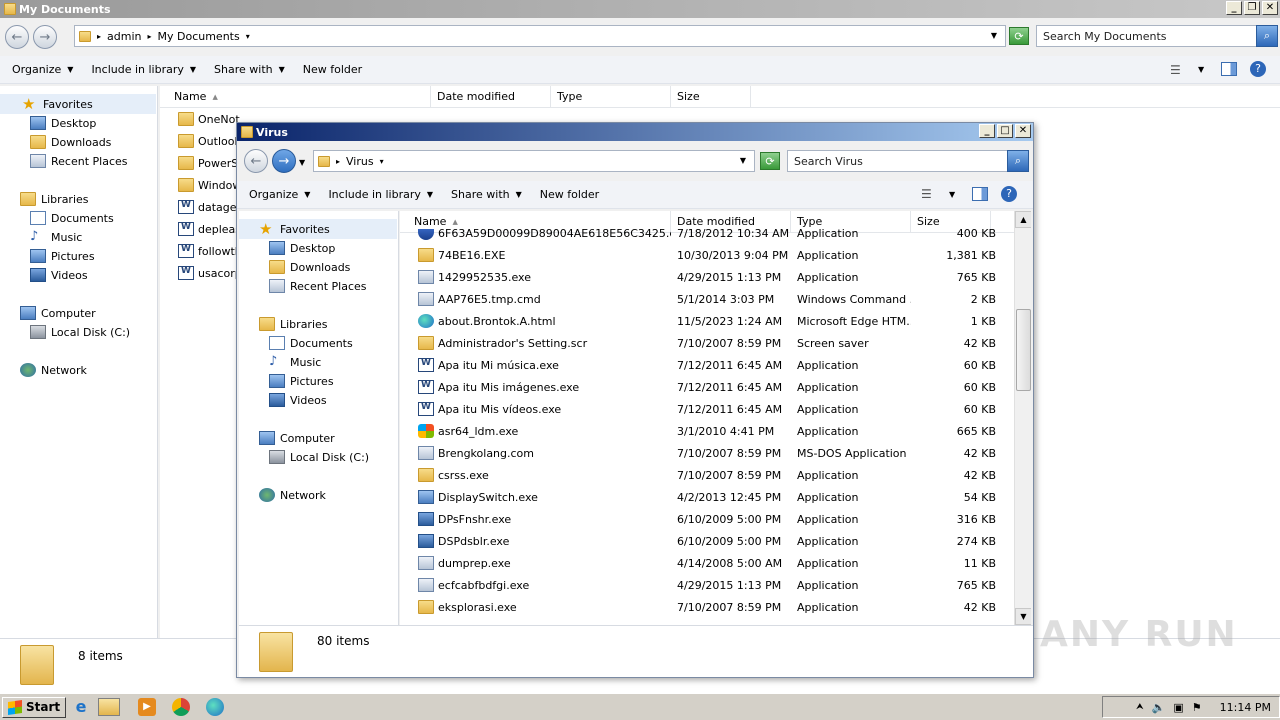 The width and height of the screenshot is (1280, 720). I want to click on file-row: followth, so click(200, 251).